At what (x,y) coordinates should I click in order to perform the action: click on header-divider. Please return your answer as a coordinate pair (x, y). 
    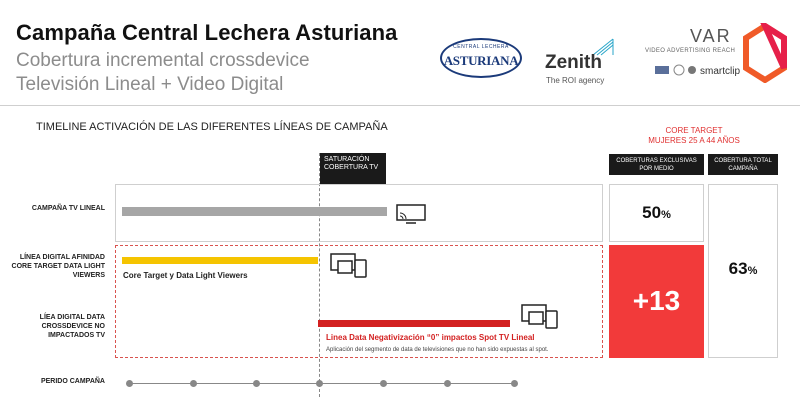
    Looking at the image, I should click on (400, 105).